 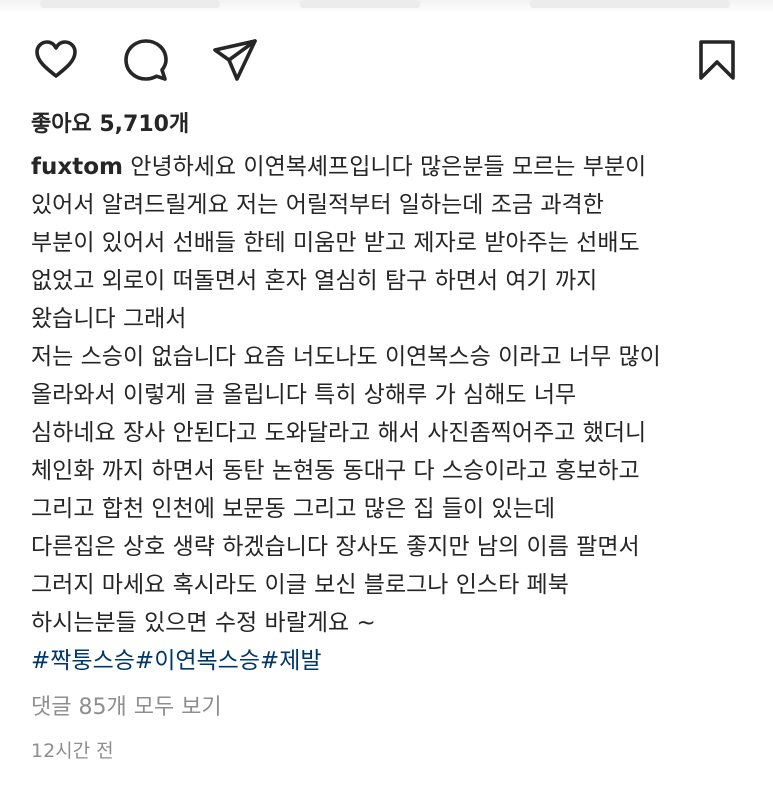 I want to click on caption-text: 안녕하세요 이연복셰프입니다 많은분들 모르는 부분이, so click(x=388, y=167).